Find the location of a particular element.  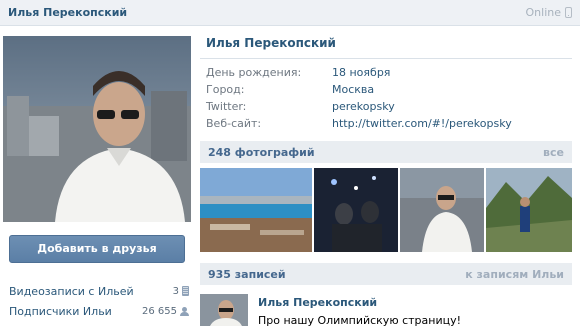

info-row-city: Город: Москва is located at coordinates (389, 89).